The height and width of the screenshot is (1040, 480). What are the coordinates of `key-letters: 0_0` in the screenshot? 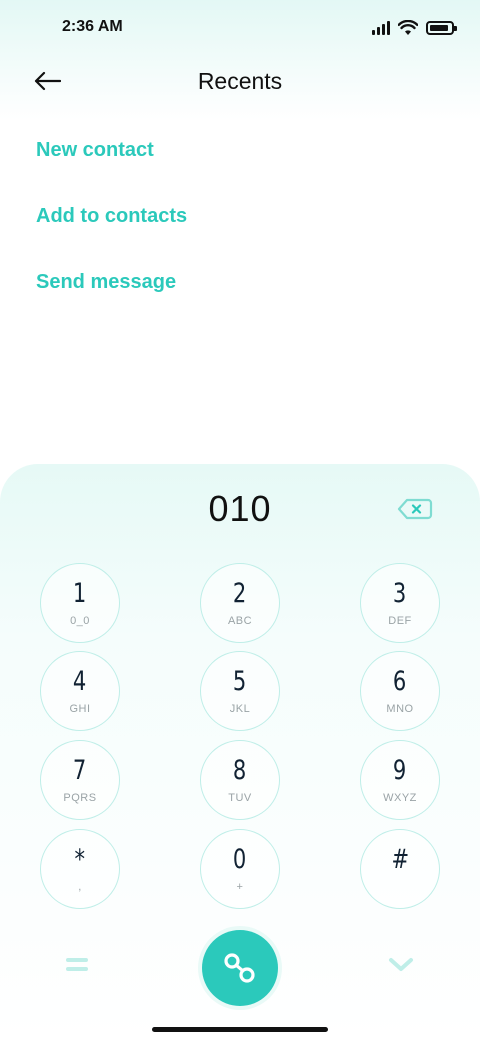 It's located at (80, 621).